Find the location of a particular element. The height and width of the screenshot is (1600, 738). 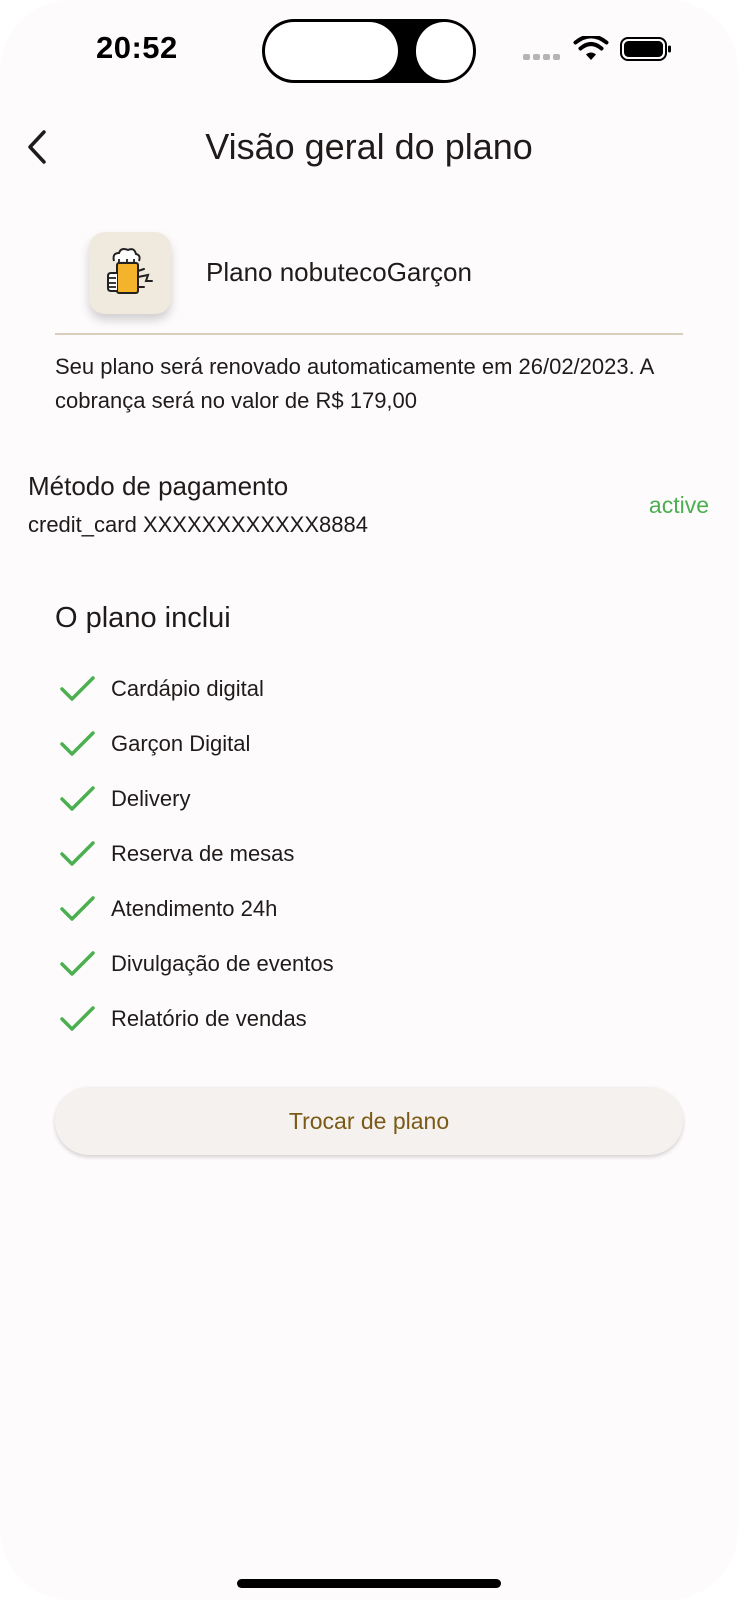

cellular-signal-icon is located at coordinates (543, 57).